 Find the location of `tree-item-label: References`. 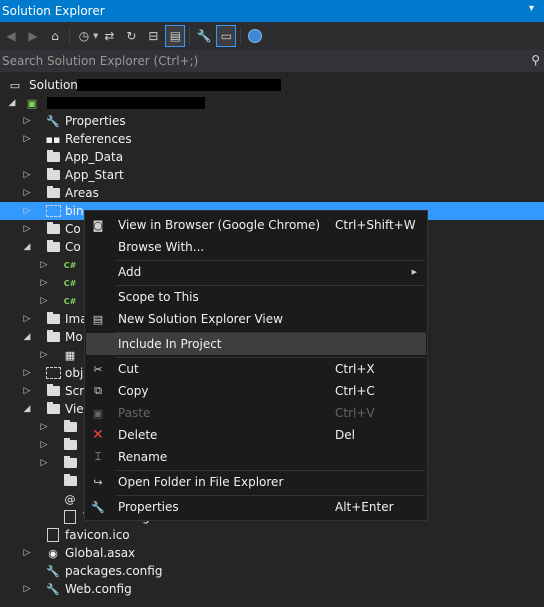

tree-item-label: References is located at coordinates (98, 139).